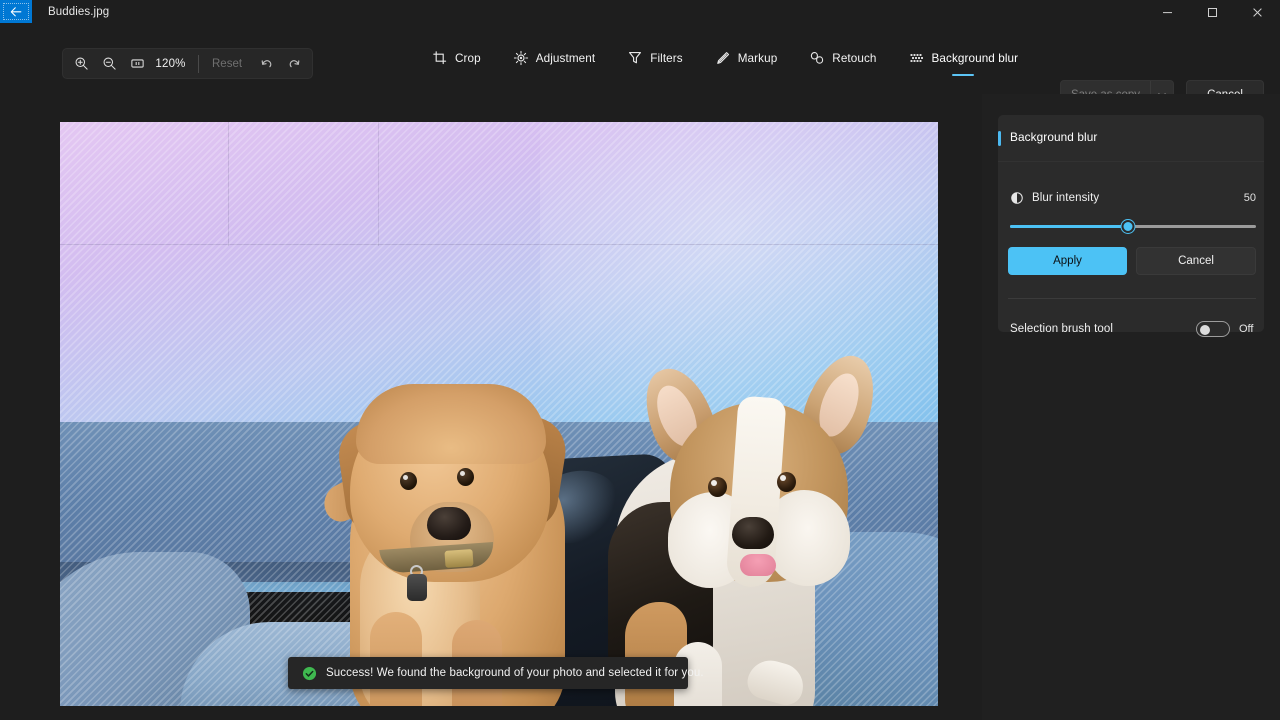 This screenshot has height=720, width=1280. Describe the element at coordinates (1196, 261) in the screenshot. I see `panel-cancel-button: Cancel` at that location.